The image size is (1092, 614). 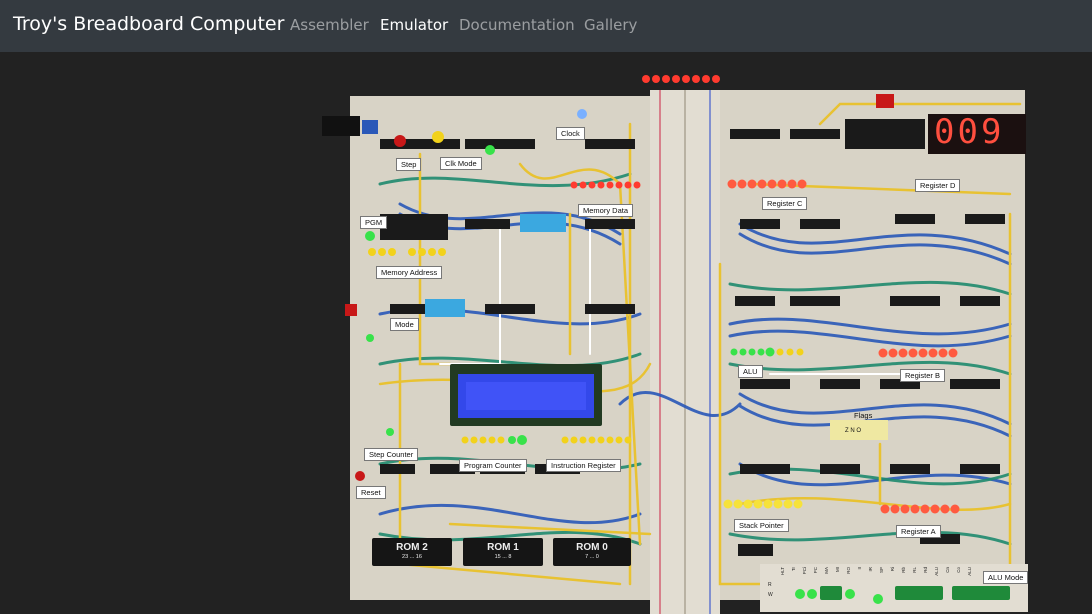 What do you see at coordinates (761, 525) in the screenshot?
I see `label-stack-pointer: Stack Pointer` at bounding box center [761, 525].